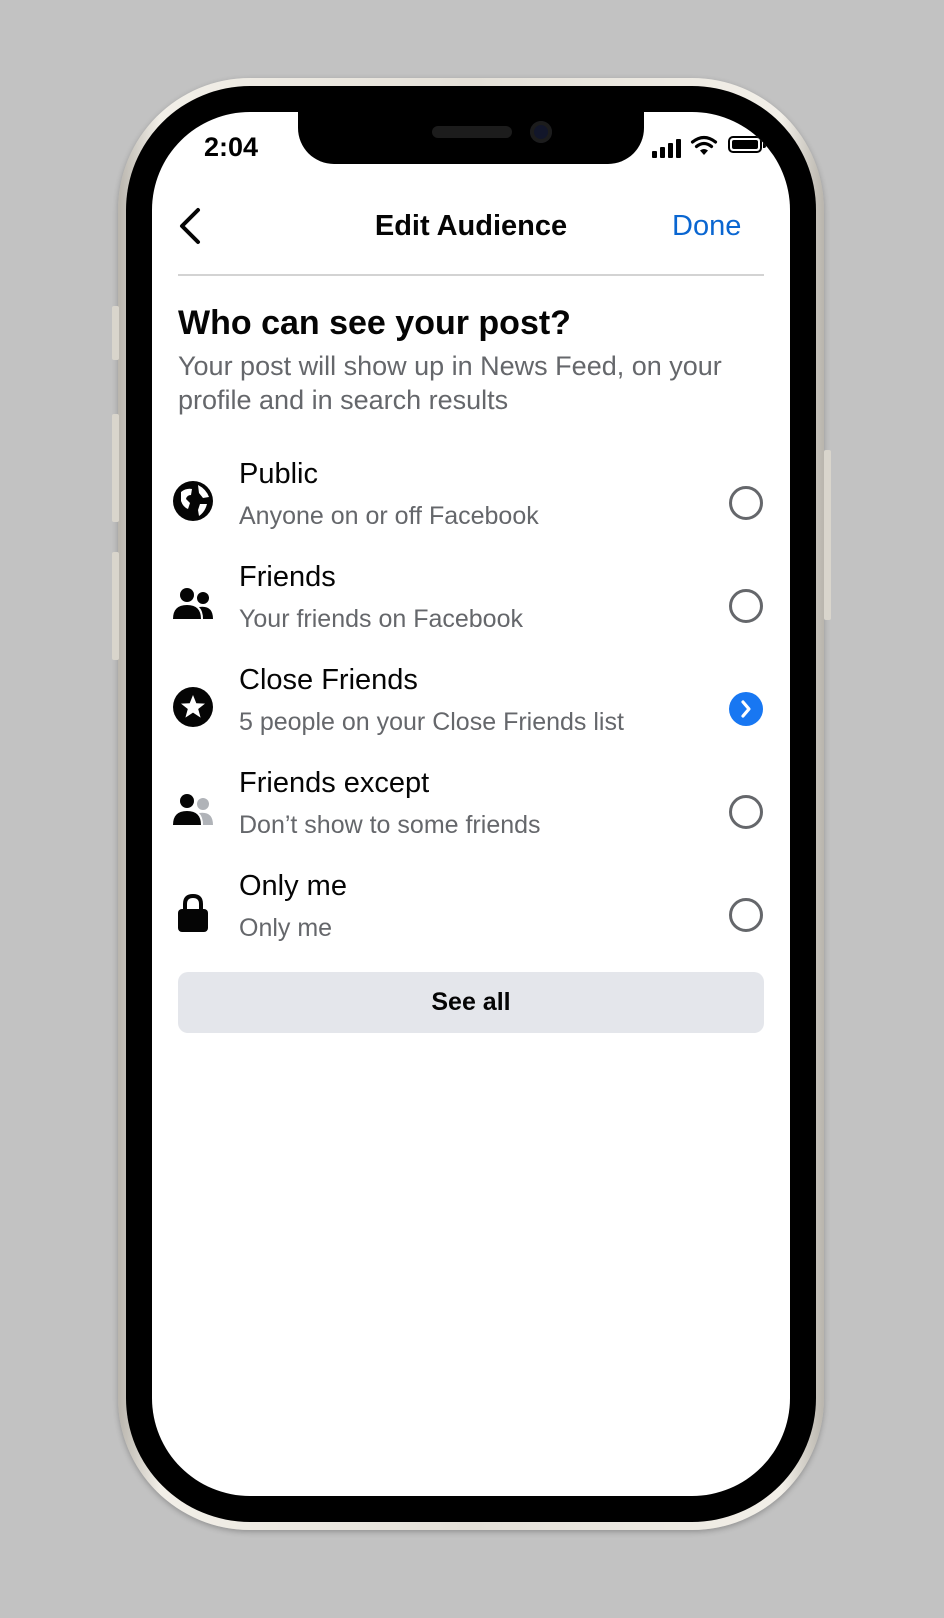 This screenshot has width=944, height=1618. Describe the element at coordinates (471, 275) in the screenshot. I see `header-divider` at that location.